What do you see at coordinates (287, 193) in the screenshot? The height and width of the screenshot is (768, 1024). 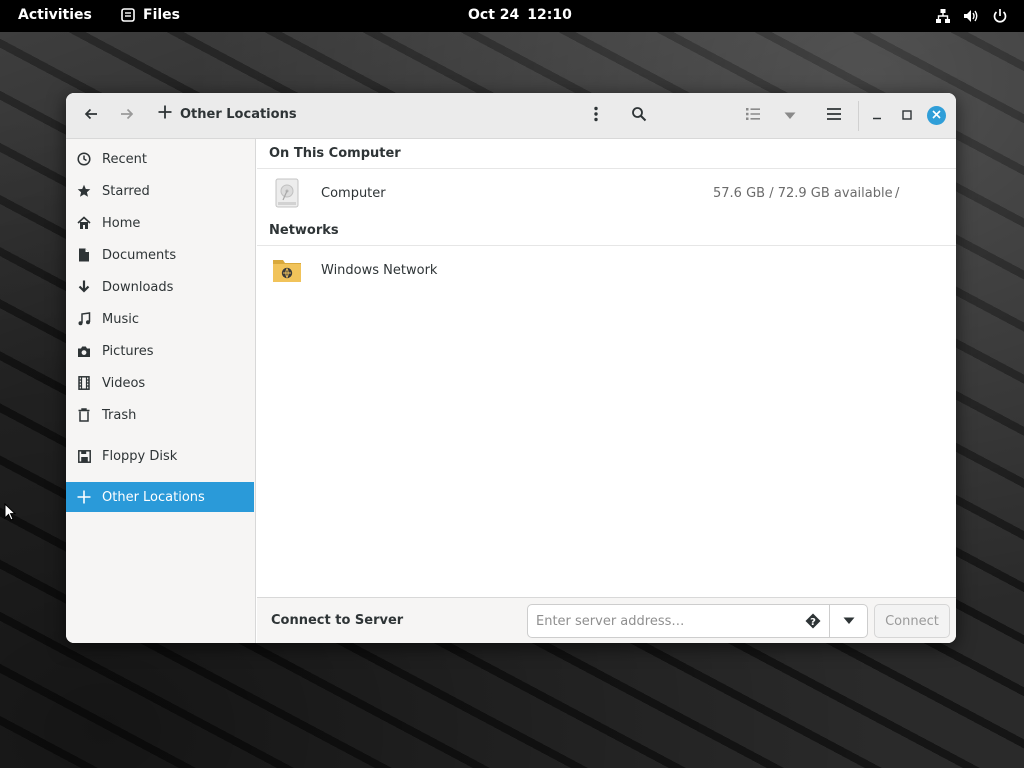 I see `drive-icon` at bounding box center [287, 193].